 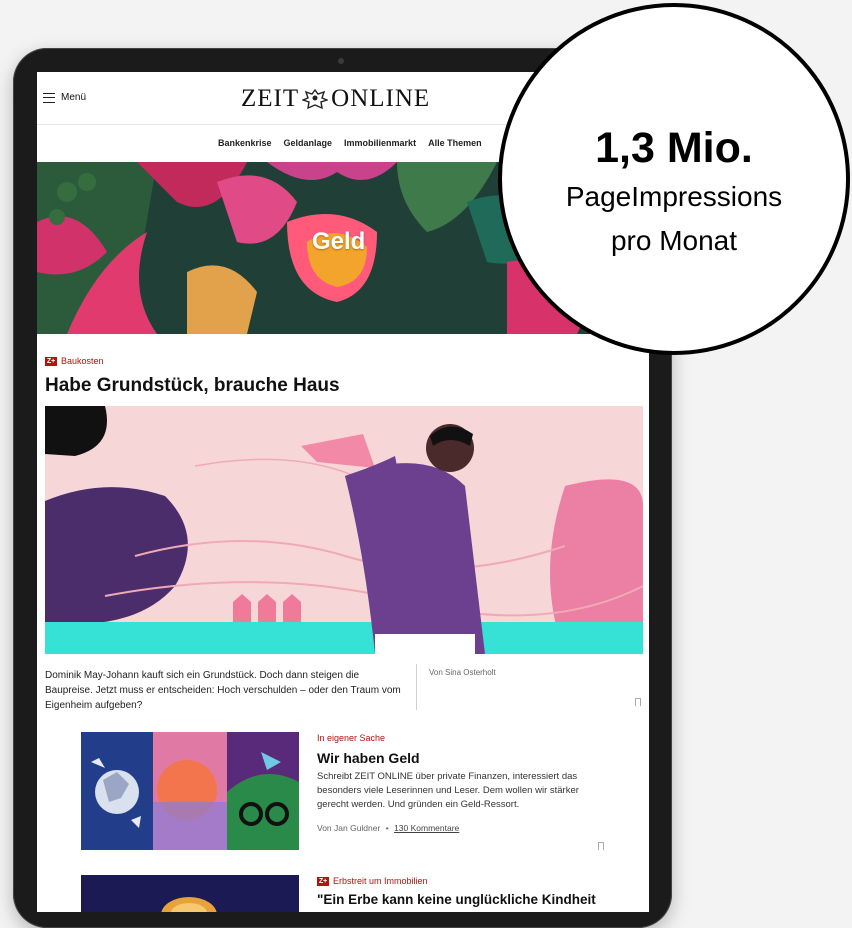 What do you see at coordinates (462, 672) in the screenshot?
I see `article1-author: Von Sina Osterholt` at bounding box center [462, 672].